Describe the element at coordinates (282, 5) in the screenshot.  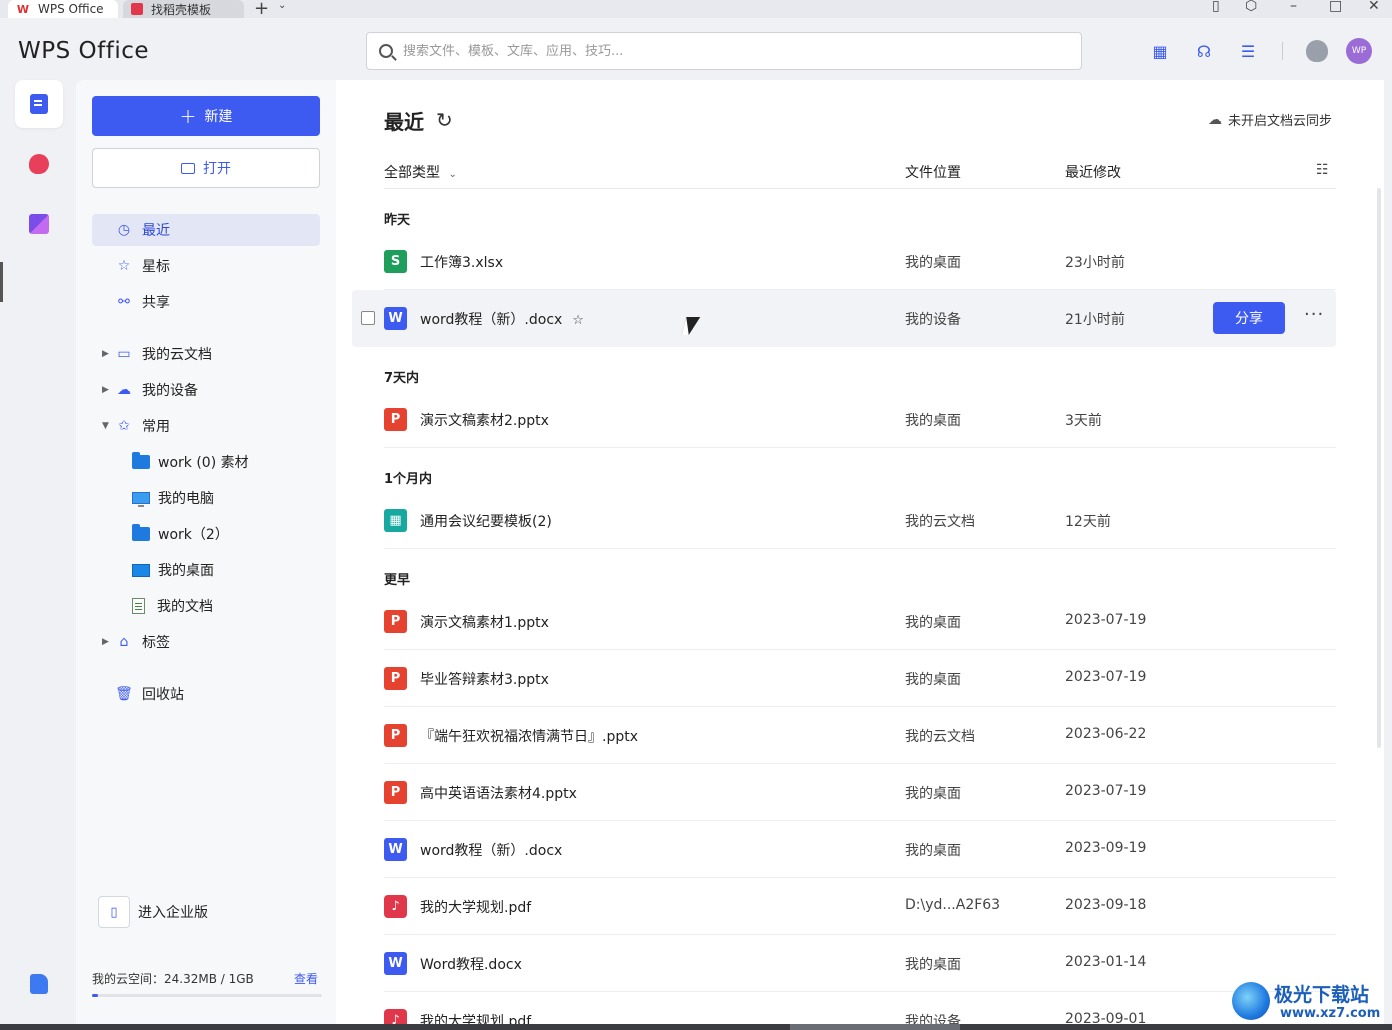
I see `tab-list-chevron-down-icon: ⌄` at that location.